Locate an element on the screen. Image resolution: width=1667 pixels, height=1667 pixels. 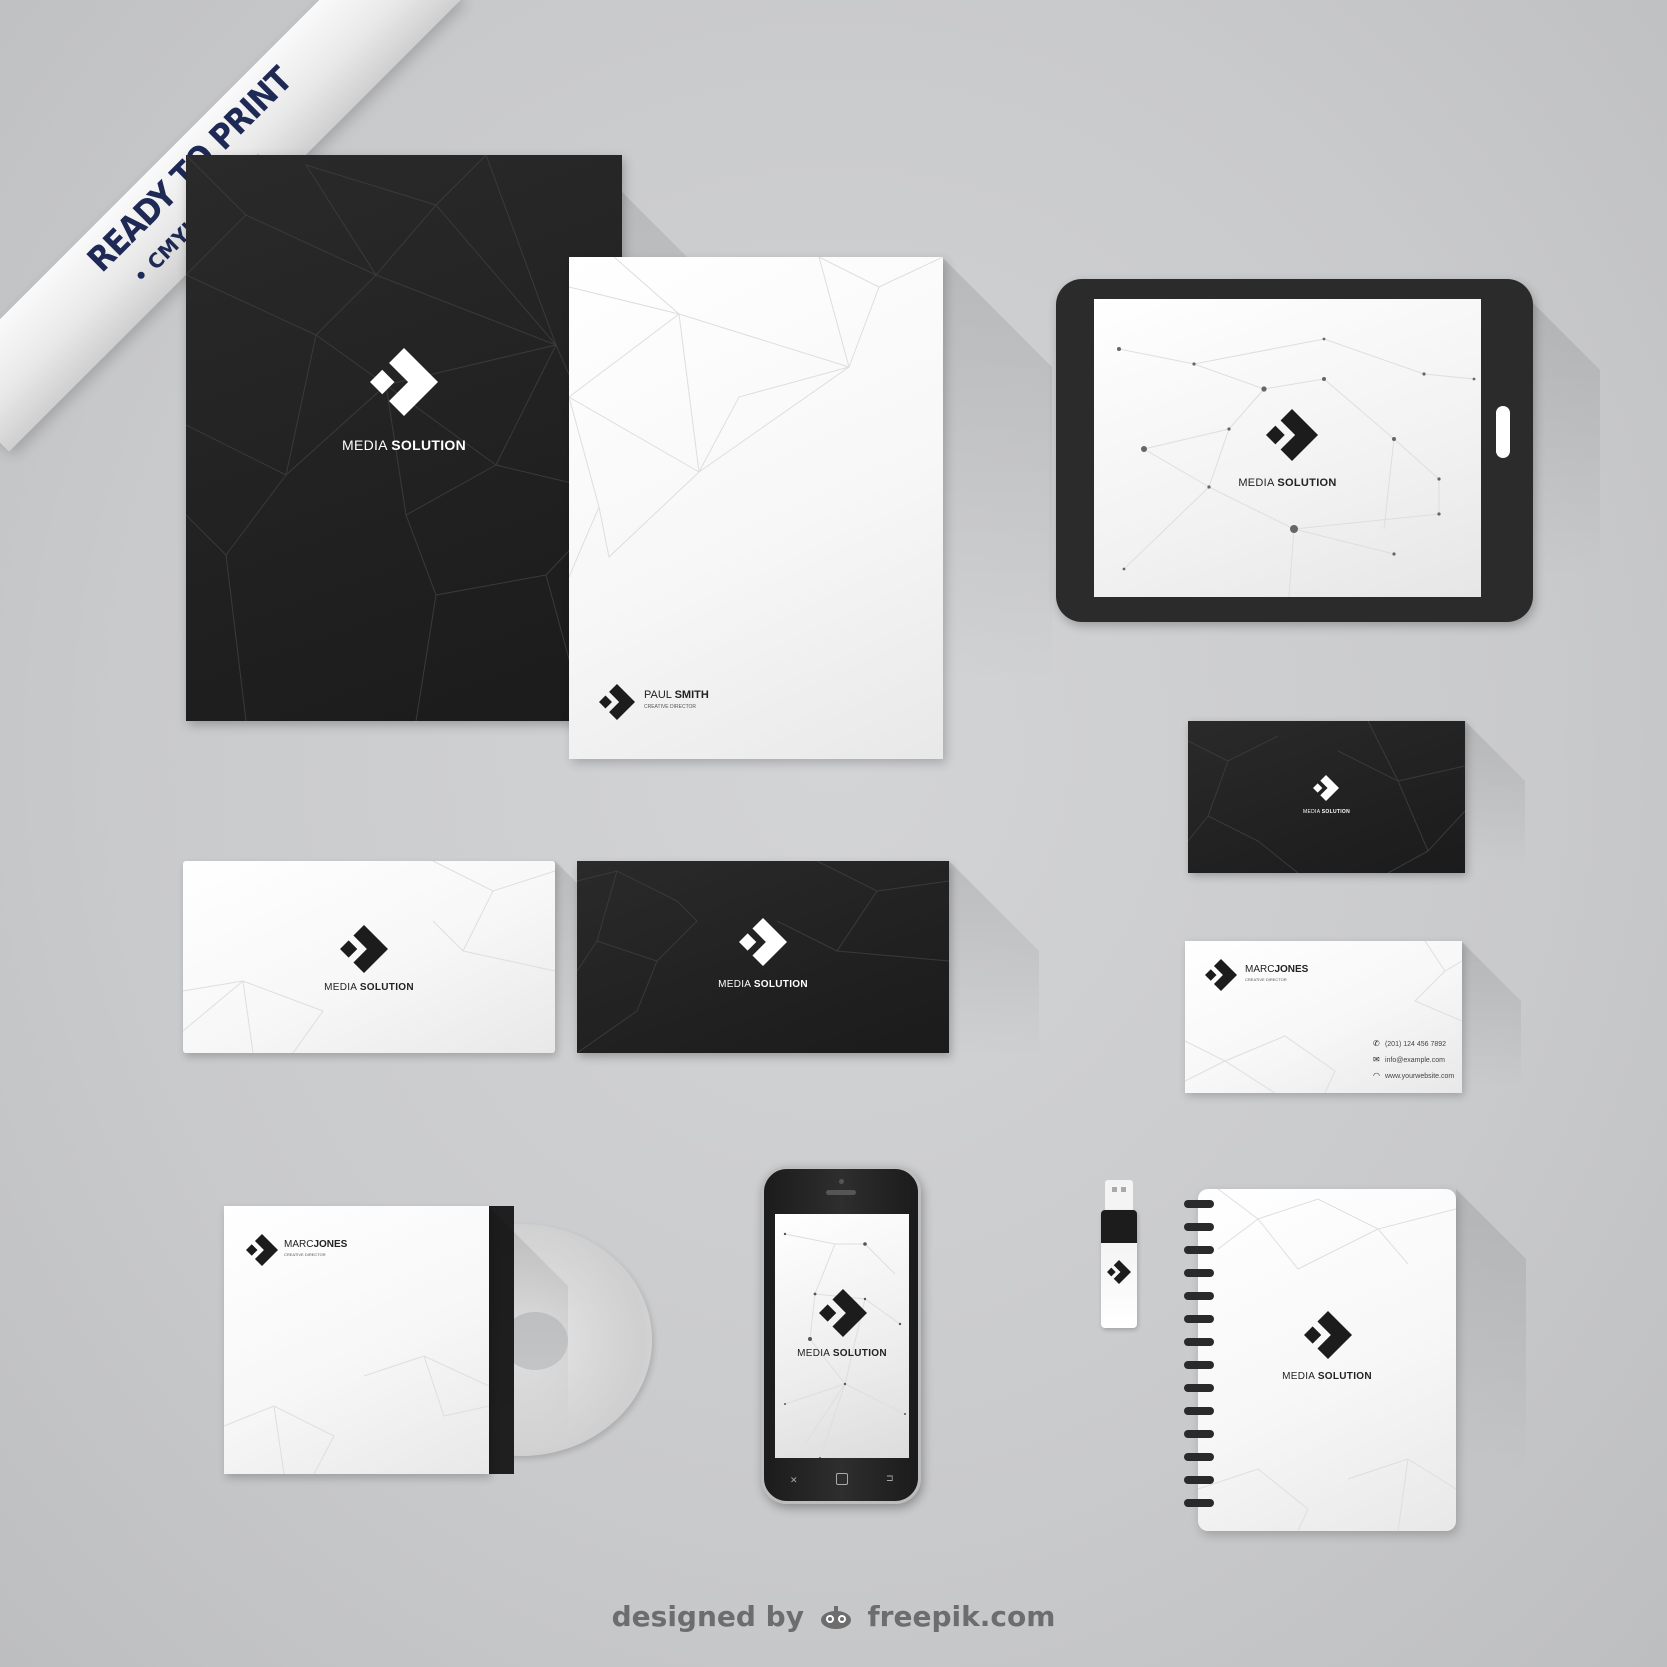
tablet-brand: MEDIA SOLUTION is located at coordinates (1287, 483).